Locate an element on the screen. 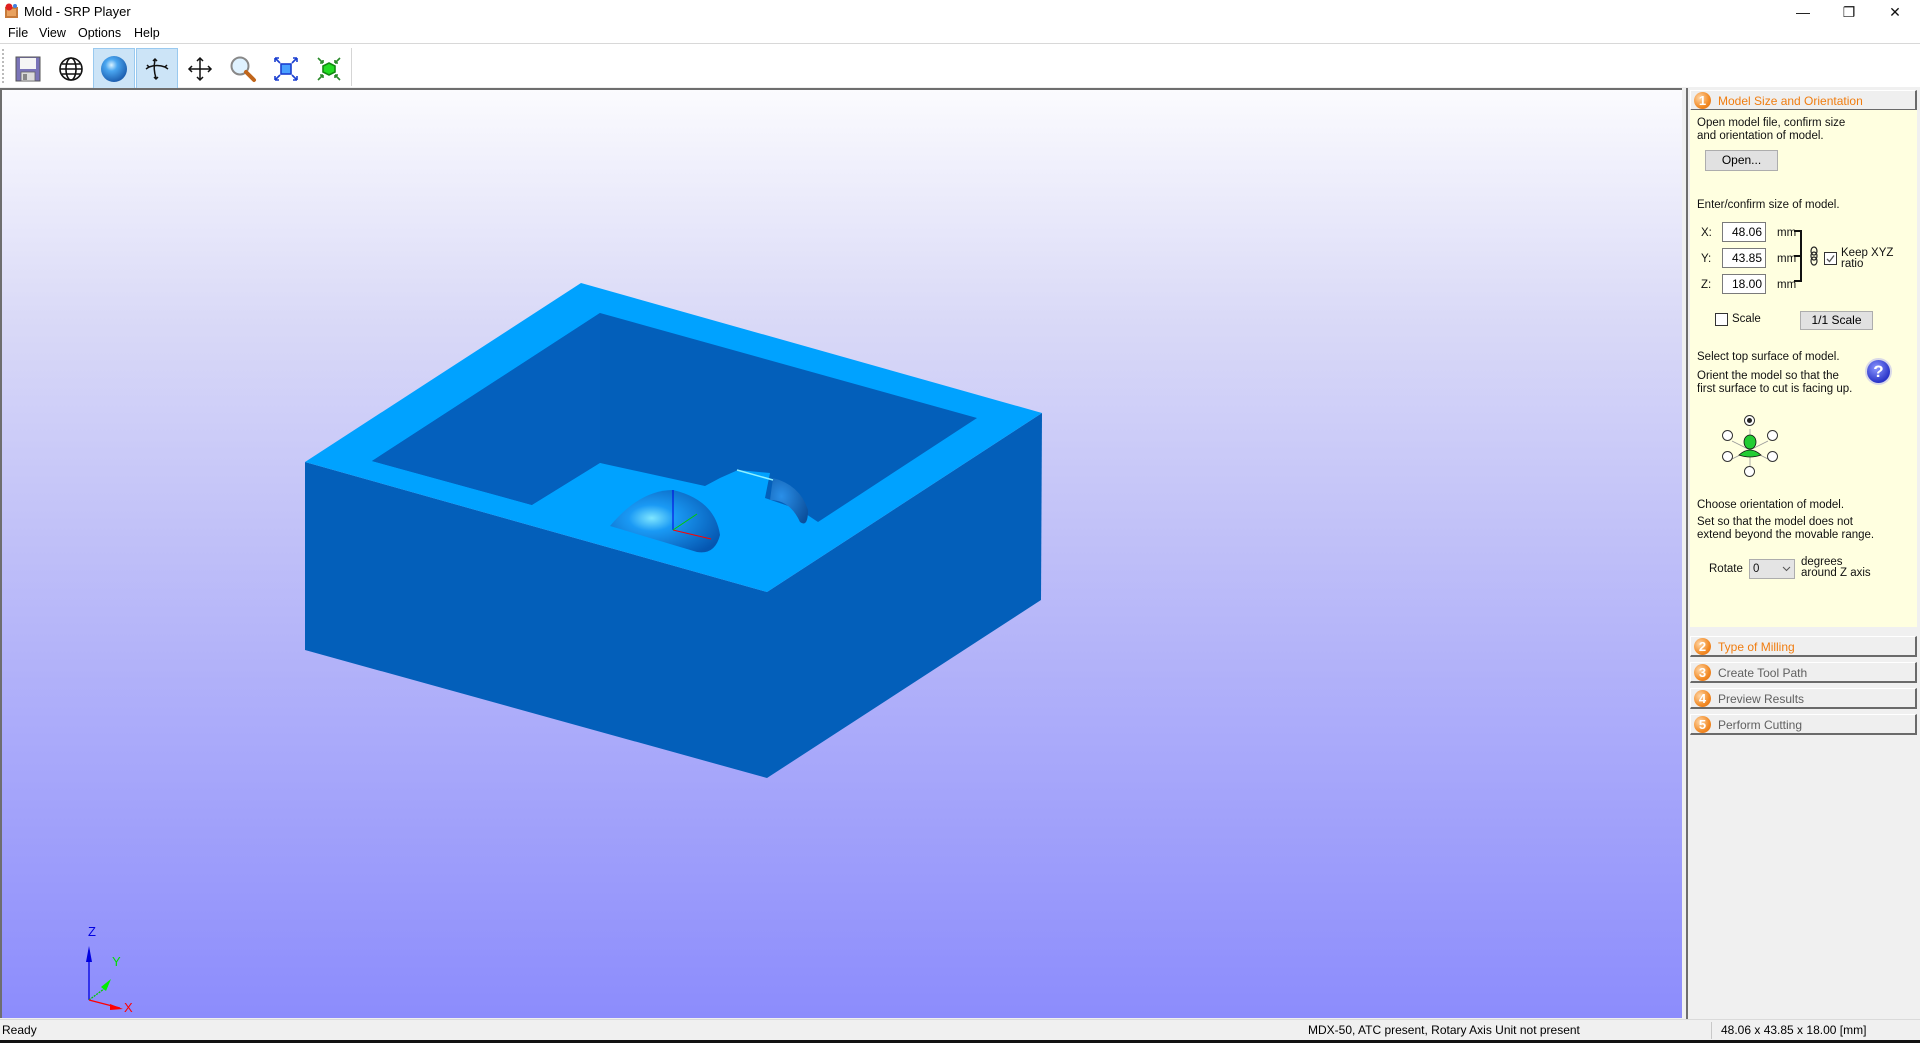  status-dimensions: 48.06 x 43.85 x 18.00 [mm] is located at coordinates (1794, 1030).